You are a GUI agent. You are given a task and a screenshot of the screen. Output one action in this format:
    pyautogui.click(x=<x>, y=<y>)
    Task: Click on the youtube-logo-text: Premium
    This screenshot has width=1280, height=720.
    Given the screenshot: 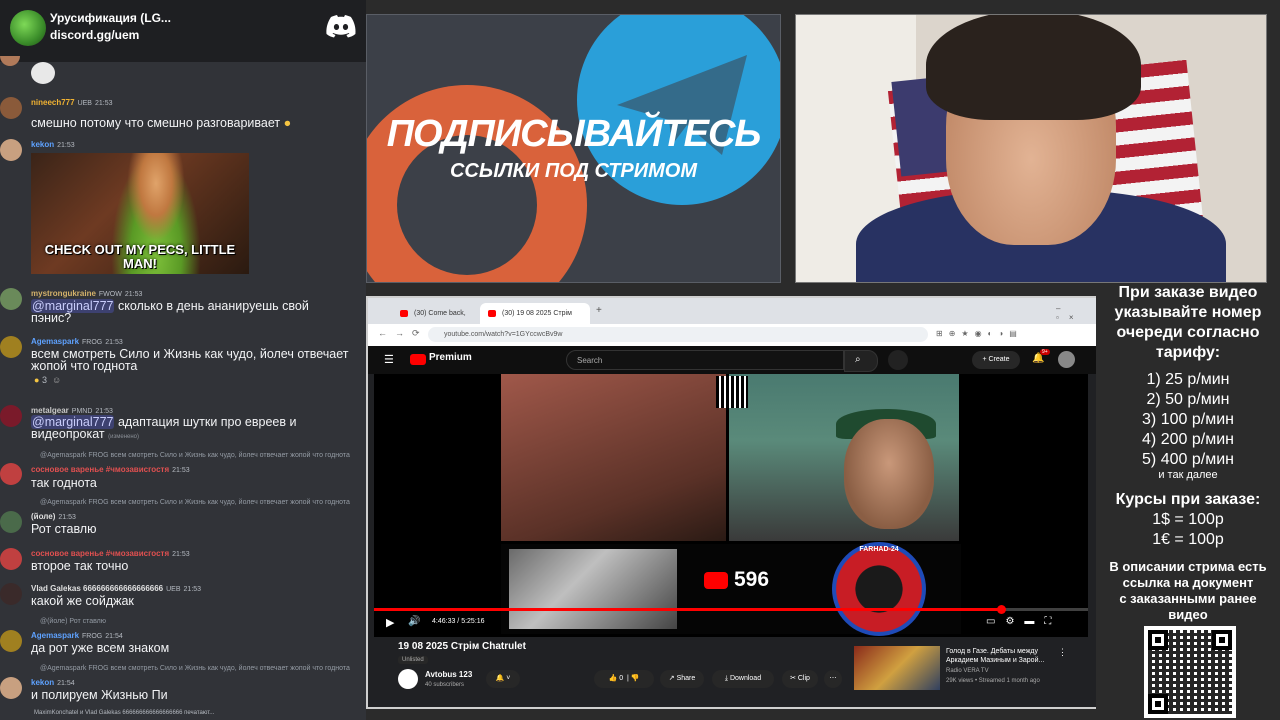 What is the action you would take?
    pyautogui.click(x=450, y=357)
    